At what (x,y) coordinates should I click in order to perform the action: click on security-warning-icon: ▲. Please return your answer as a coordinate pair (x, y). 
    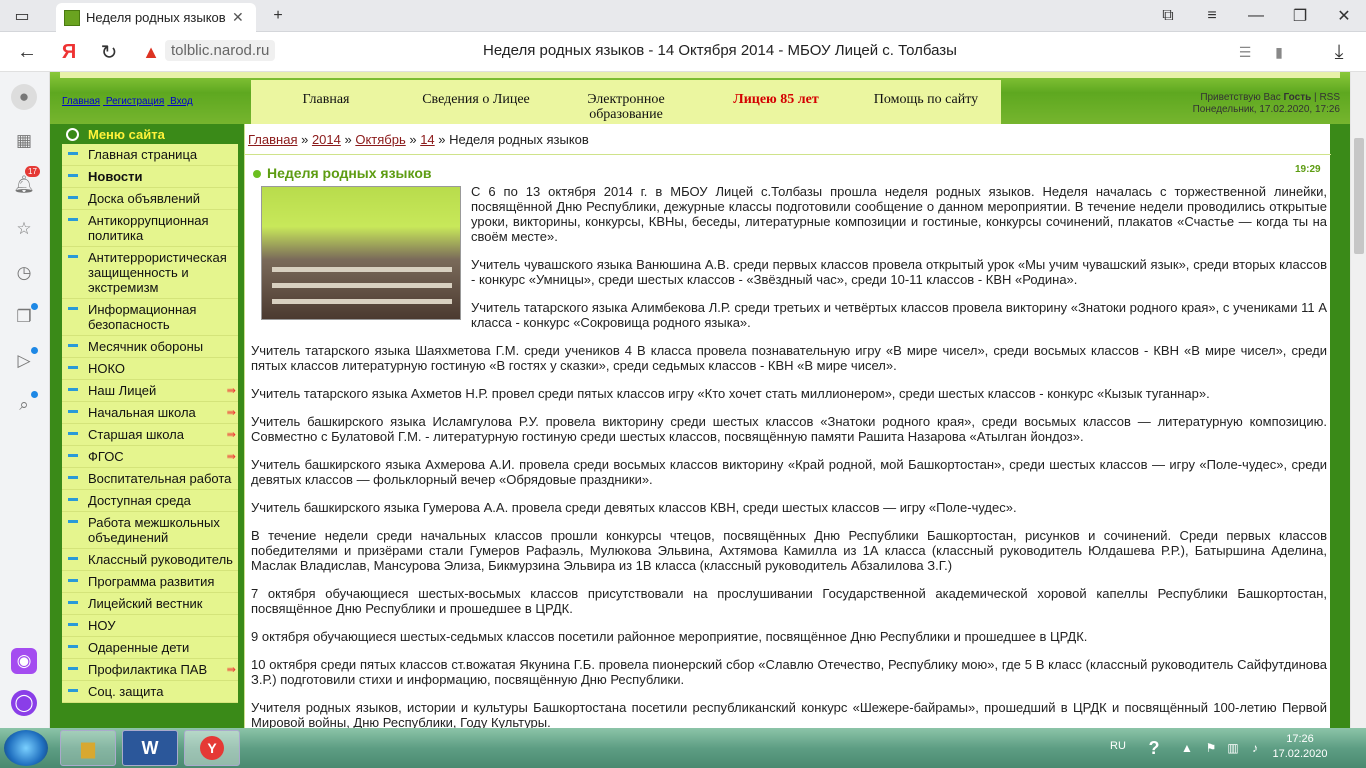
    Looking at the image, I should click on (151, 52).